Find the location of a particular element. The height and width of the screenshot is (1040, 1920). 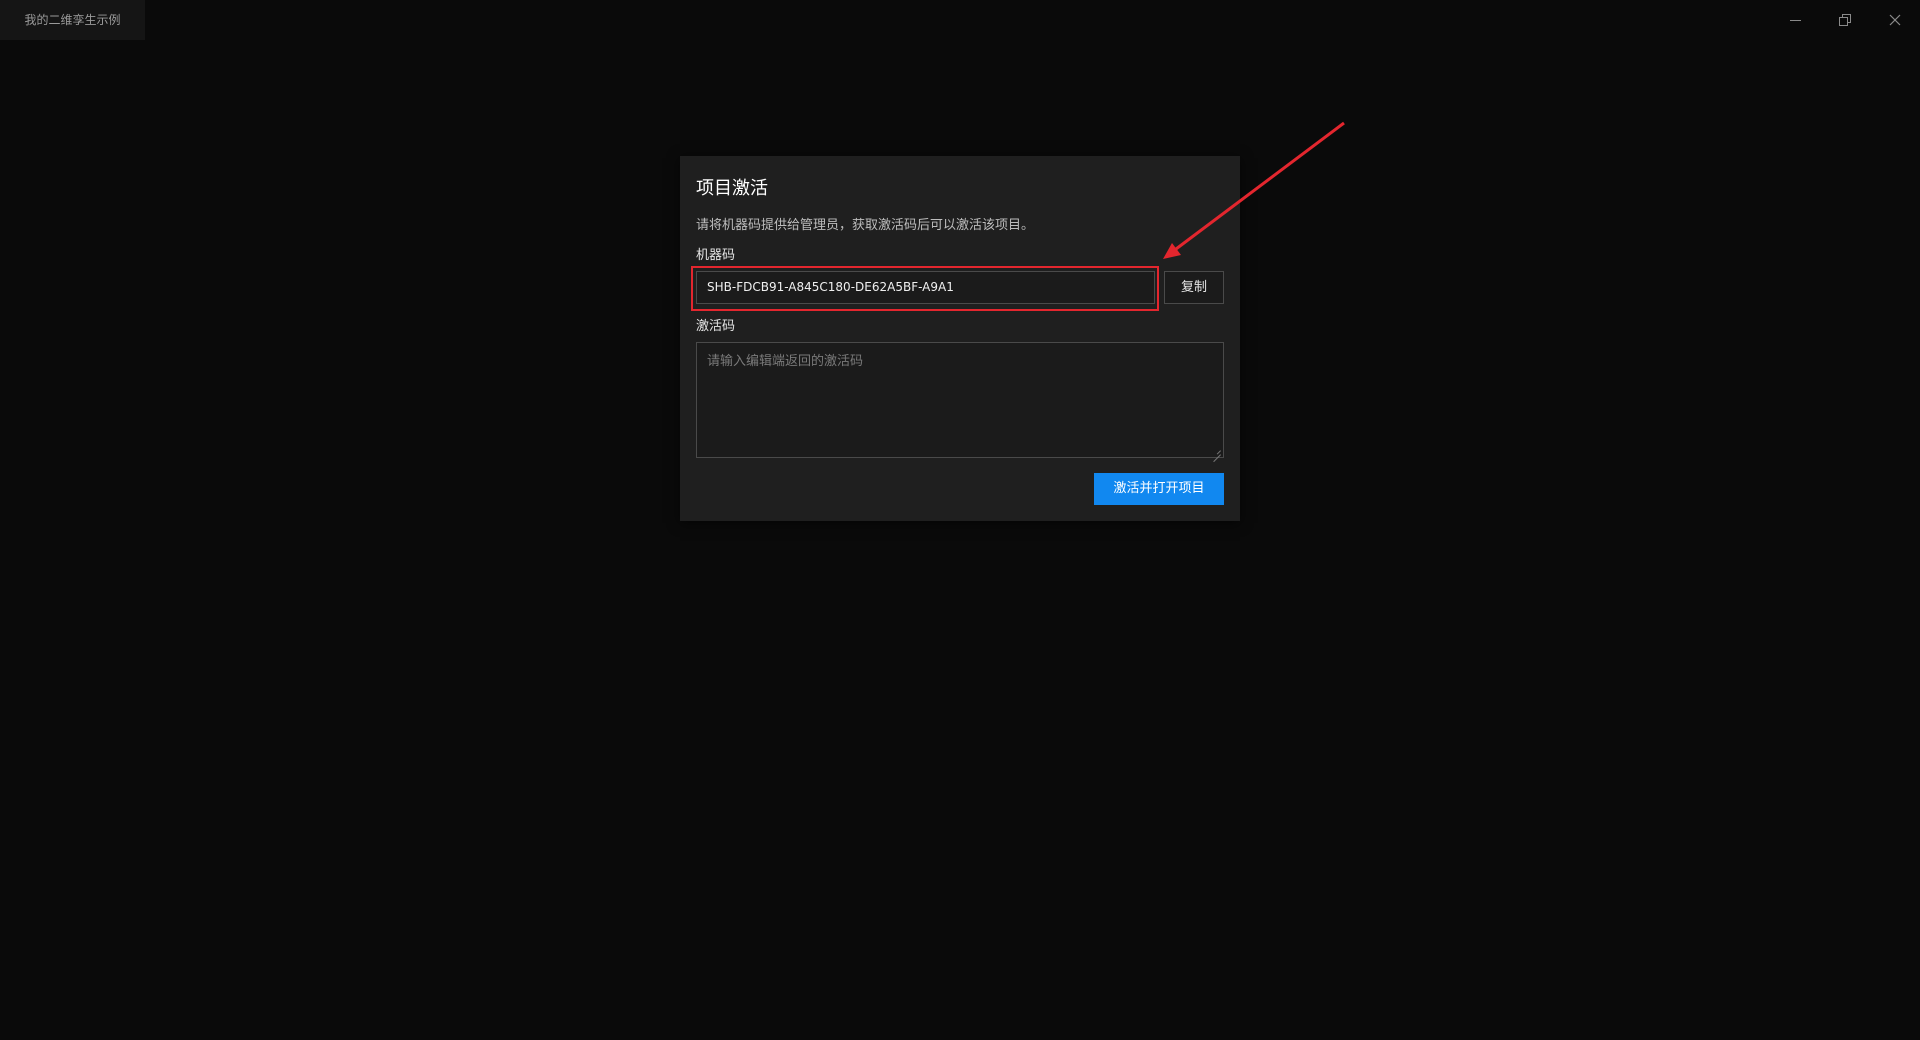

dialog-description: 请将机器码提供给管理员，获取激活码后可以激活该项目。 is located at coordinates (865, 225).